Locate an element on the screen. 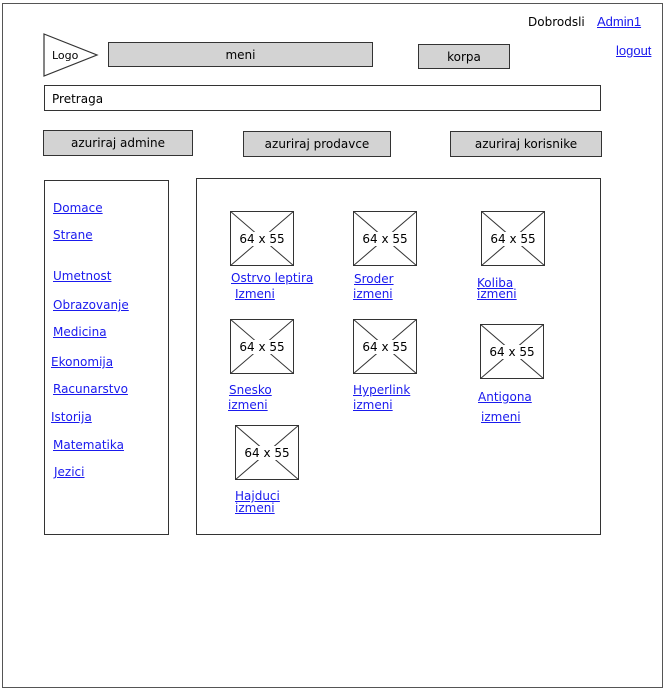 The image size is (668, 694). category-link-medicina: Medicina is located at coordinates (80, 332).